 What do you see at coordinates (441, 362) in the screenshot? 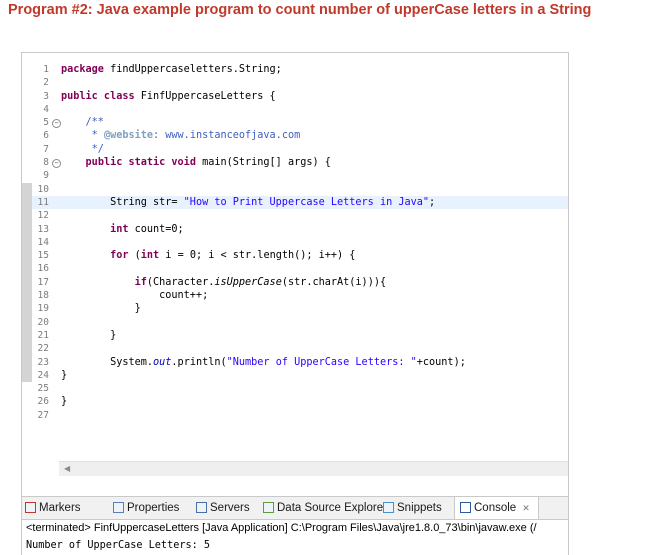
I see `code-token: +count);` at bounding box center [441, 362].